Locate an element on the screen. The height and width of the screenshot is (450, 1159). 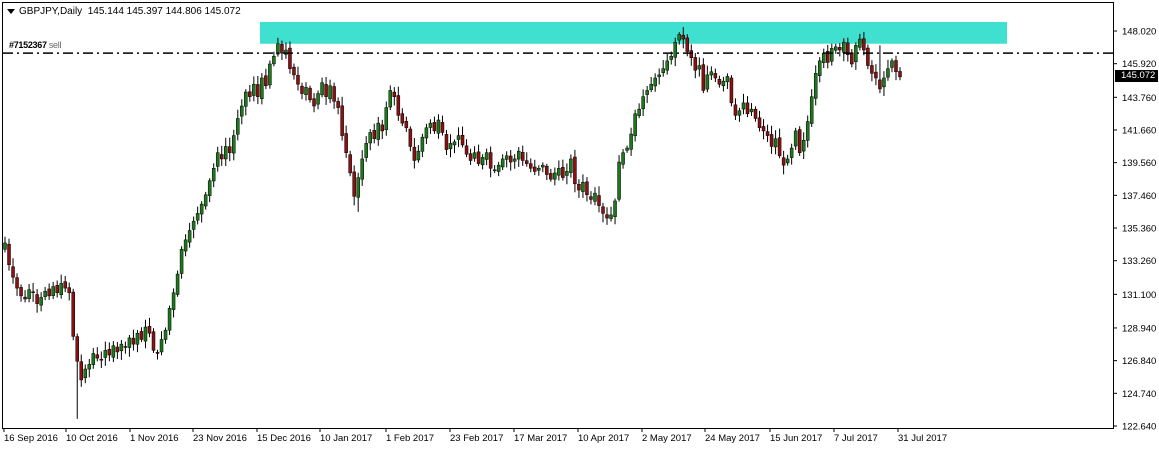
resistance-zone is located at coordinates (633, 32).